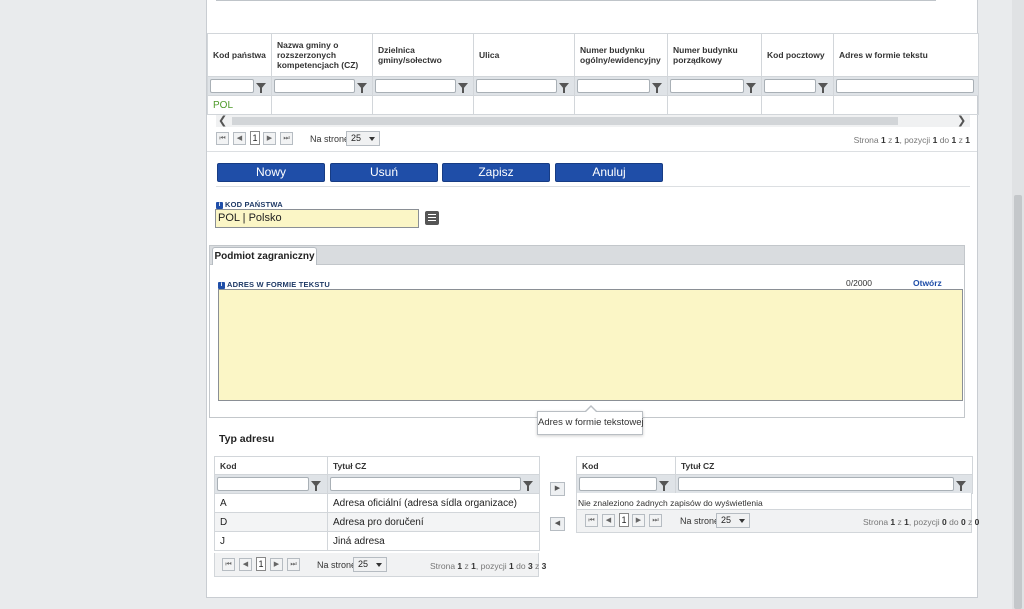  I want to click on new-button: Nowy, so click(271, 172).